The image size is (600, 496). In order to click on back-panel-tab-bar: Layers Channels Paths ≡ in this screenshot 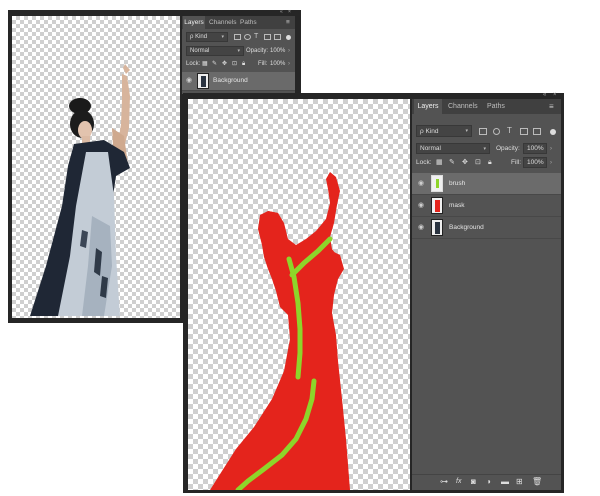, I will do `click(238, 22)`.